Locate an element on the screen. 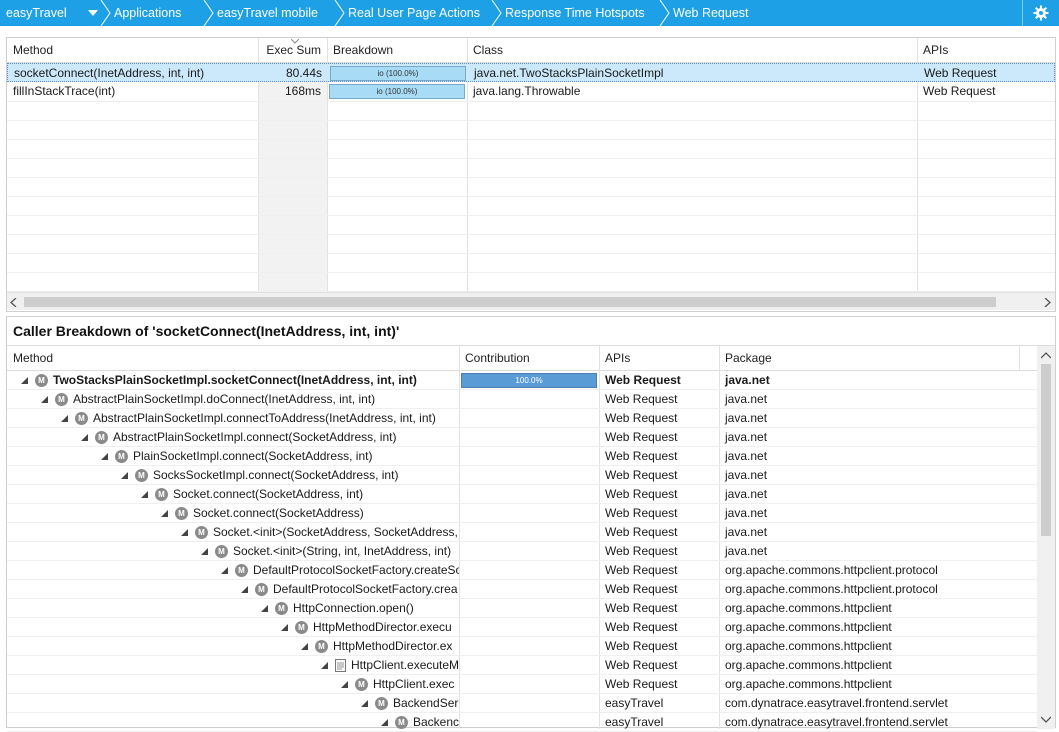 Image resolution: width=1059 pixels, height=732 pixels. method-cell: M Backenc is located at coordinates (233, 722).